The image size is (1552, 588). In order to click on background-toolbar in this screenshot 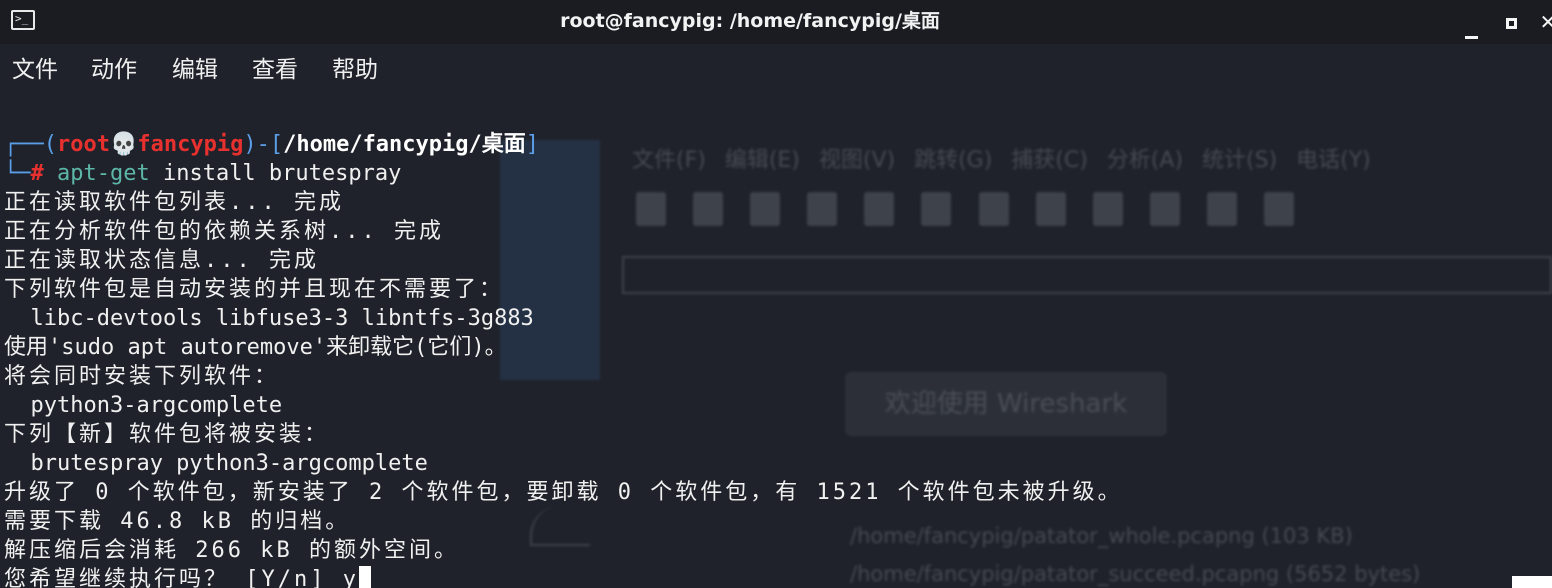, I will do `click(1086, 210)`.